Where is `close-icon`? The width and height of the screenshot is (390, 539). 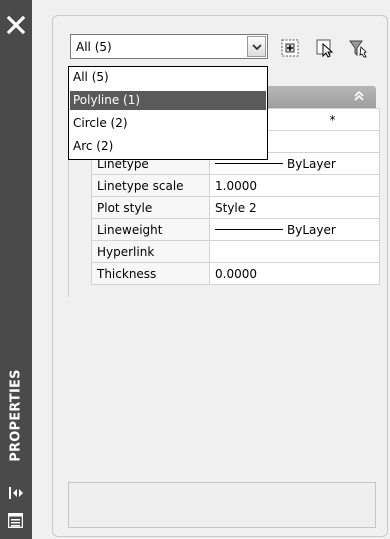 close-icon is located at coordinates (16, 25).